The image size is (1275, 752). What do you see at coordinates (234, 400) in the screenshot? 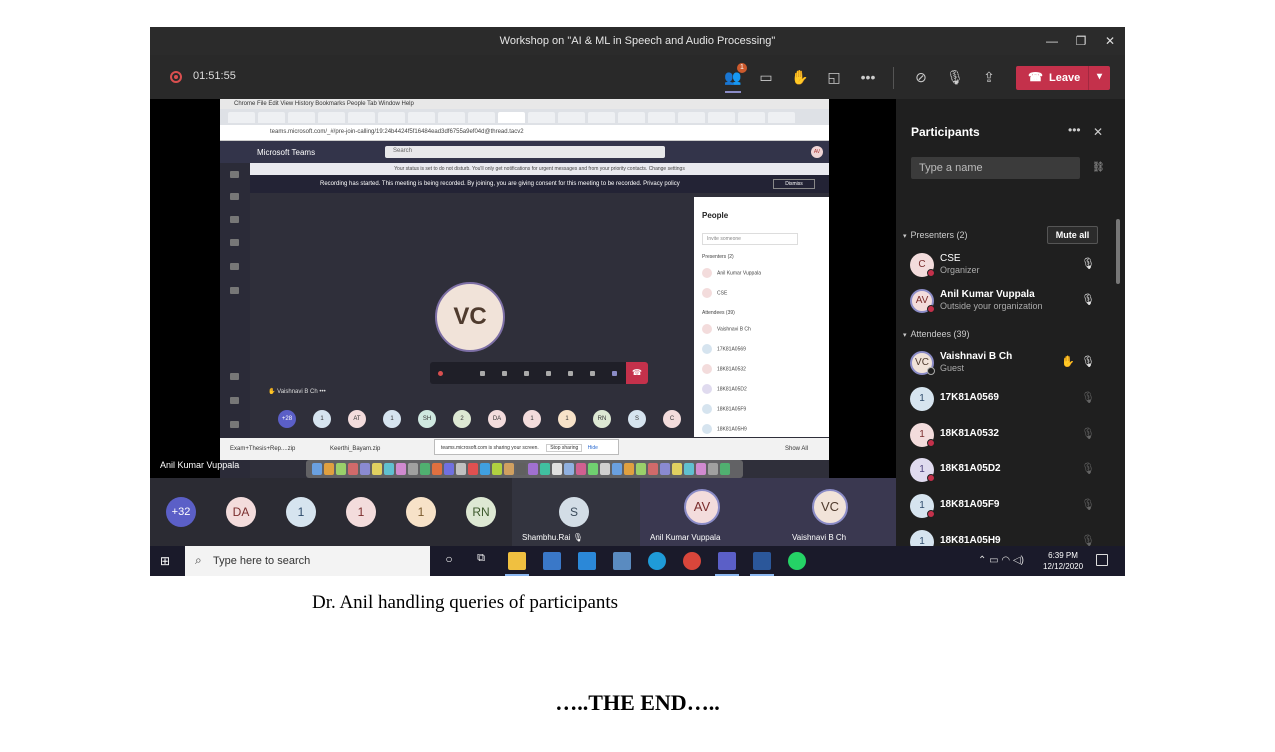
I see `help-icon` at bounding box center [234, 400].